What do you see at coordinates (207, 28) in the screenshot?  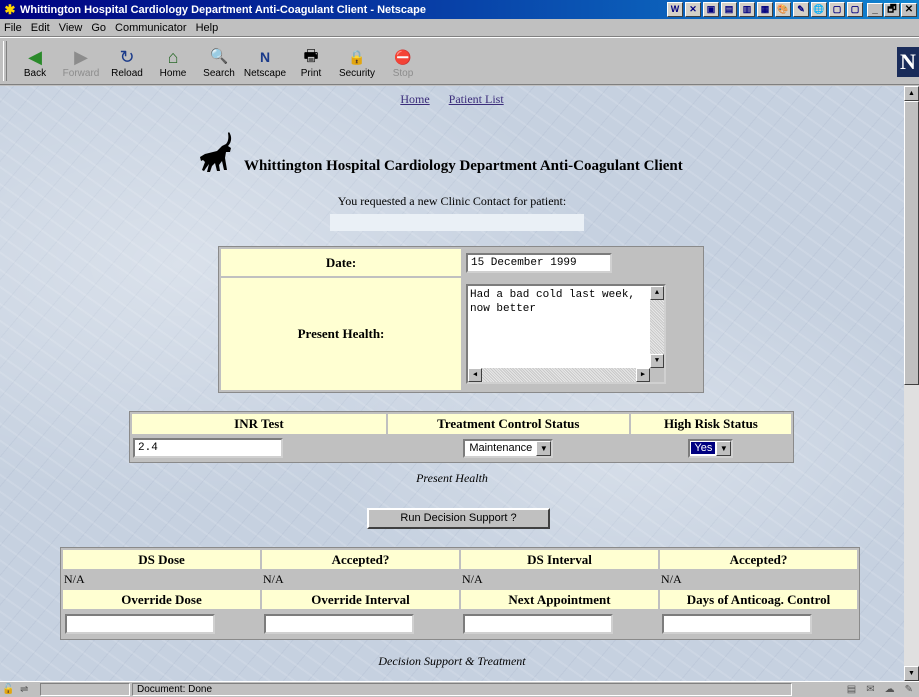 I see `menu-help: Help` at bounding box center [207, 28].